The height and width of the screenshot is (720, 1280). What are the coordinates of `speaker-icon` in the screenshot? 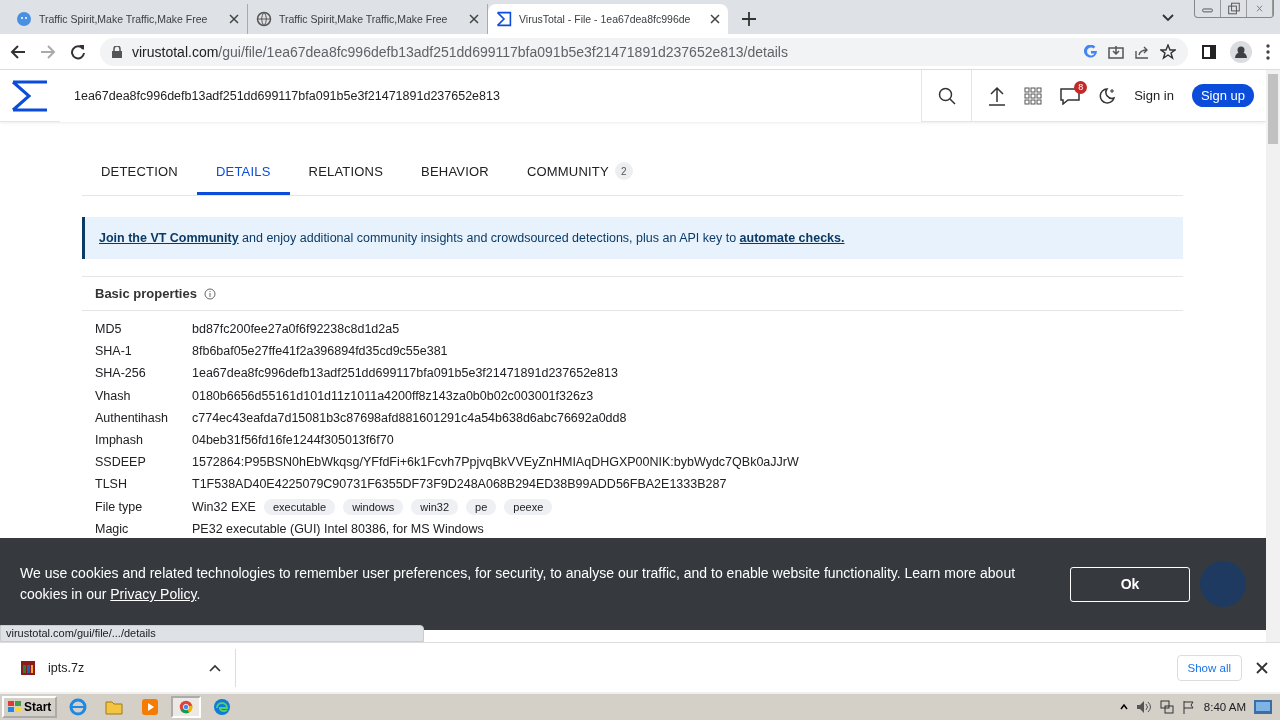 It's located at (1143, 707).